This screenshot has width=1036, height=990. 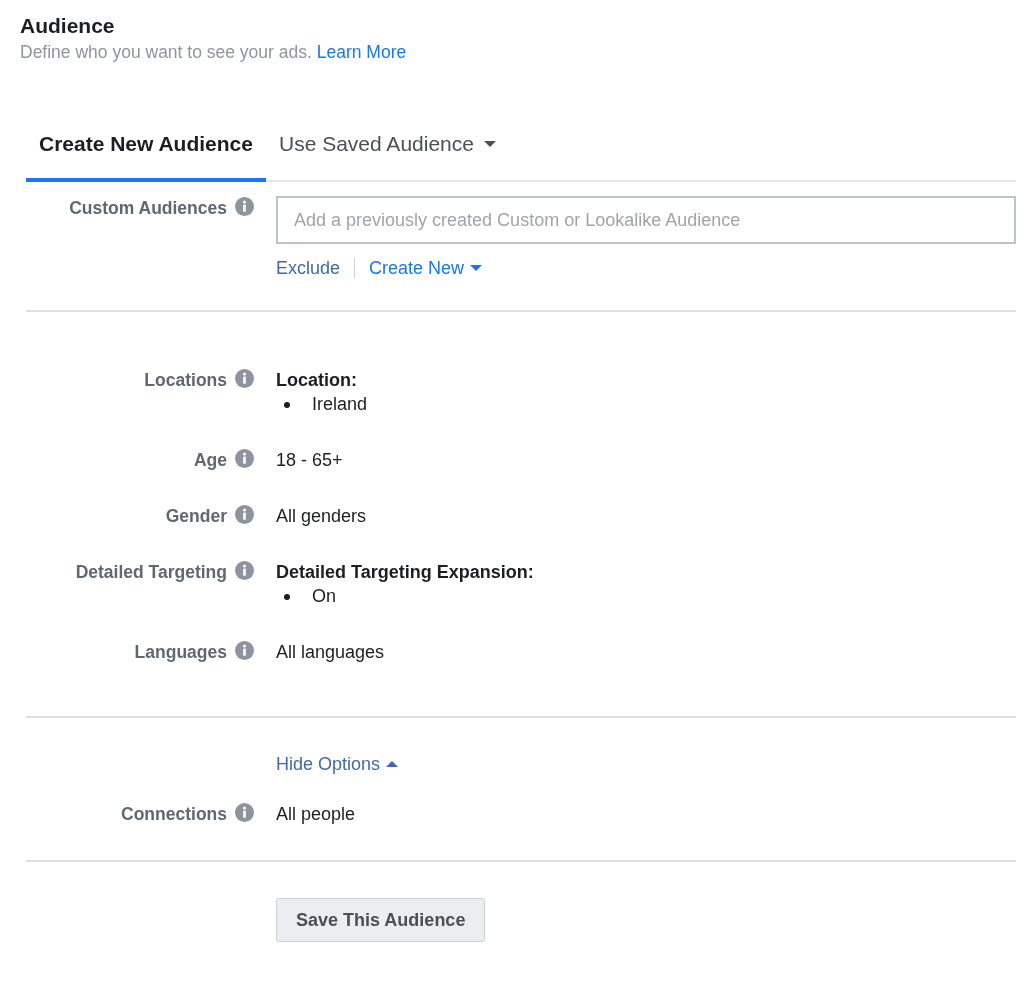 I want to click on field-label: Locations, so click(x=185, y=380).